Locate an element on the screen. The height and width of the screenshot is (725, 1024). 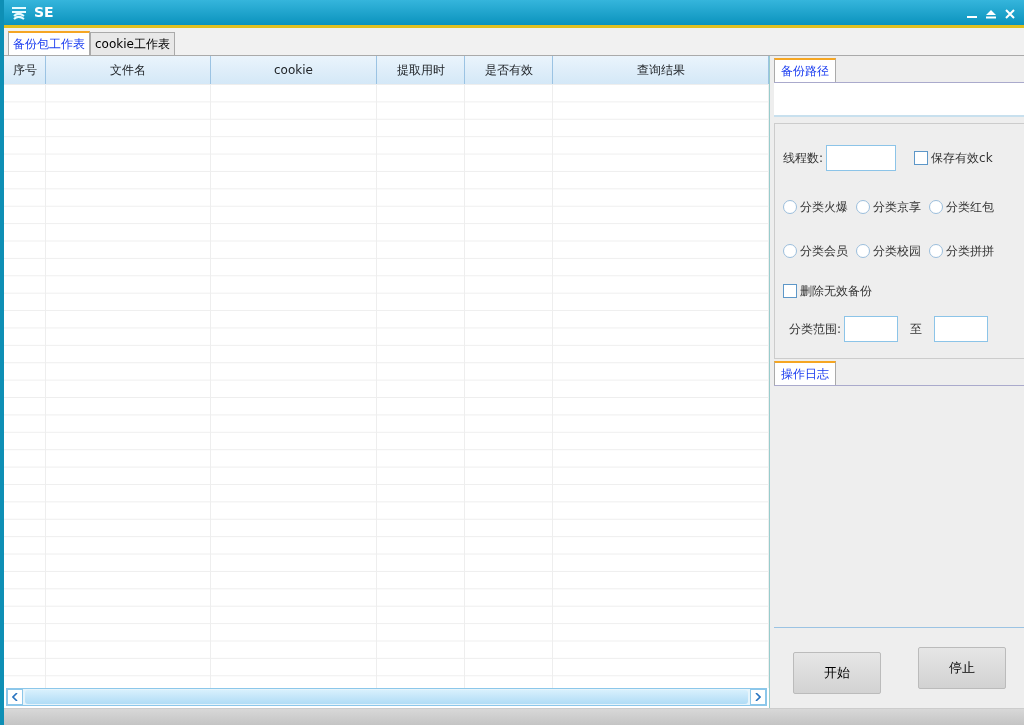
category-radio: 分类京享 is located at coordinates (888, 207).